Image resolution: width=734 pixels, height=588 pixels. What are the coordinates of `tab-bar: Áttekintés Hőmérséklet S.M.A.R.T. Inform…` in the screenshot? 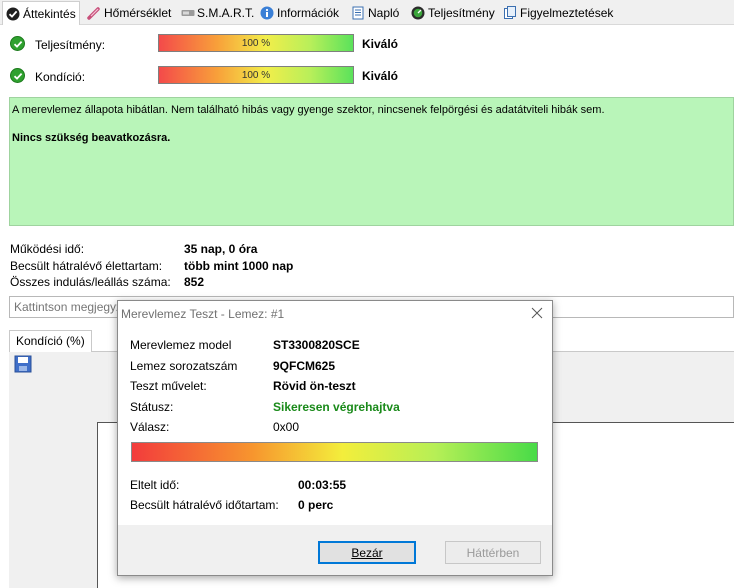 It's located at (367, 12).